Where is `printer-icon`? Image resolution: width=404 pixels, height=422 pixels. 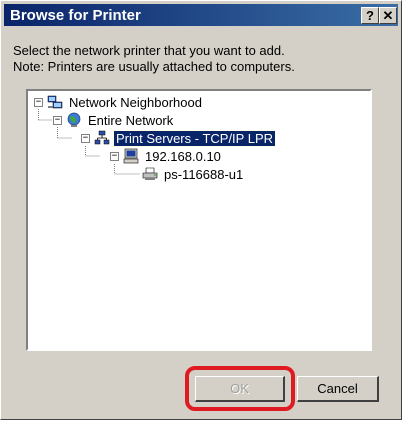
printer-icon is located at coordinates (150, 173).